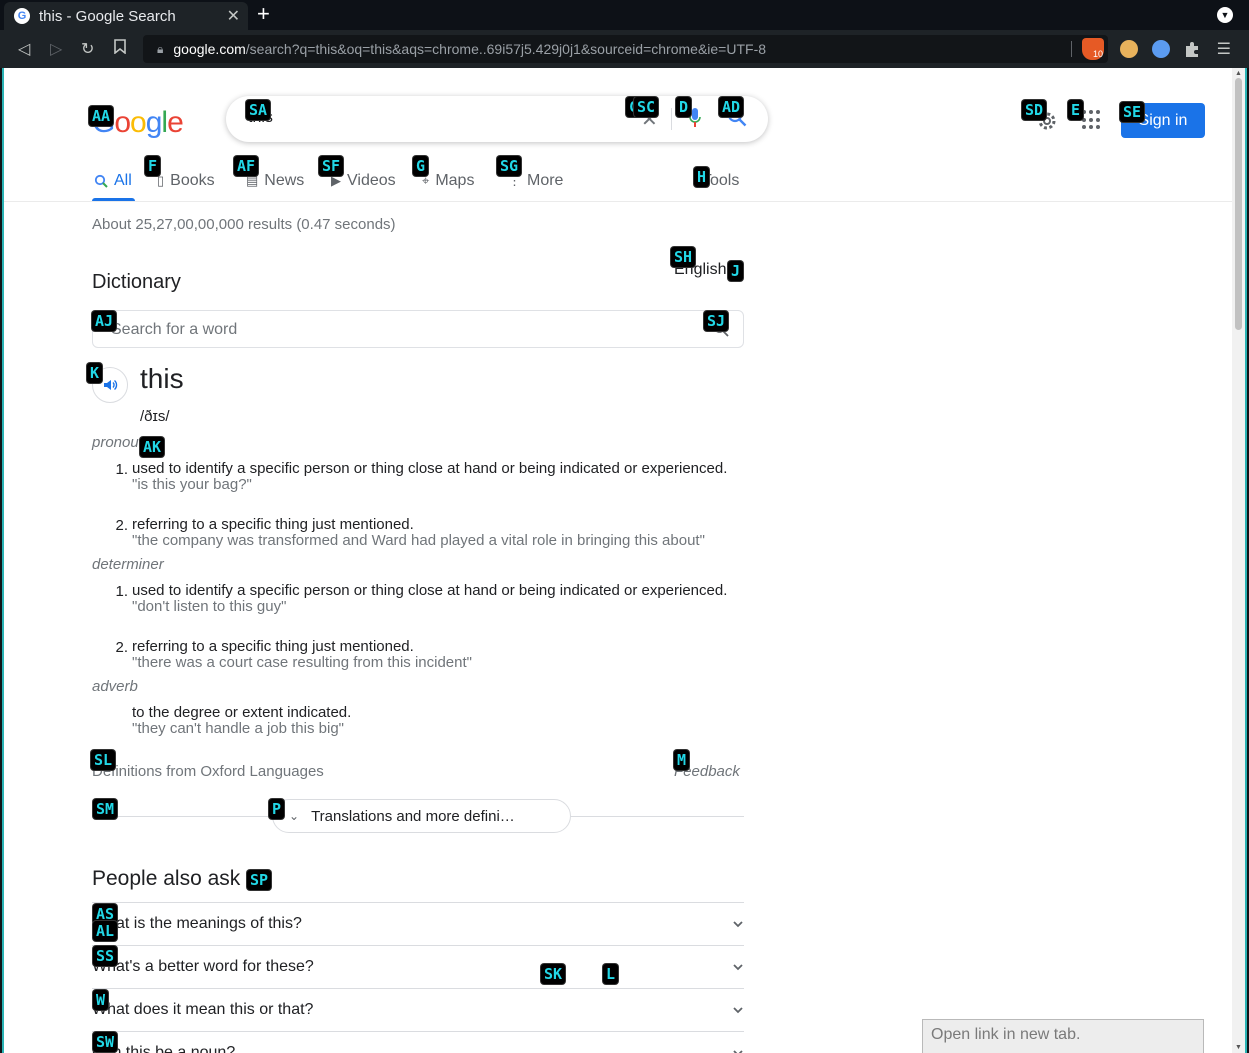 This screenshot has width=1249, height=1053. I want to click on google-apps-icon, so click(1092, 120).